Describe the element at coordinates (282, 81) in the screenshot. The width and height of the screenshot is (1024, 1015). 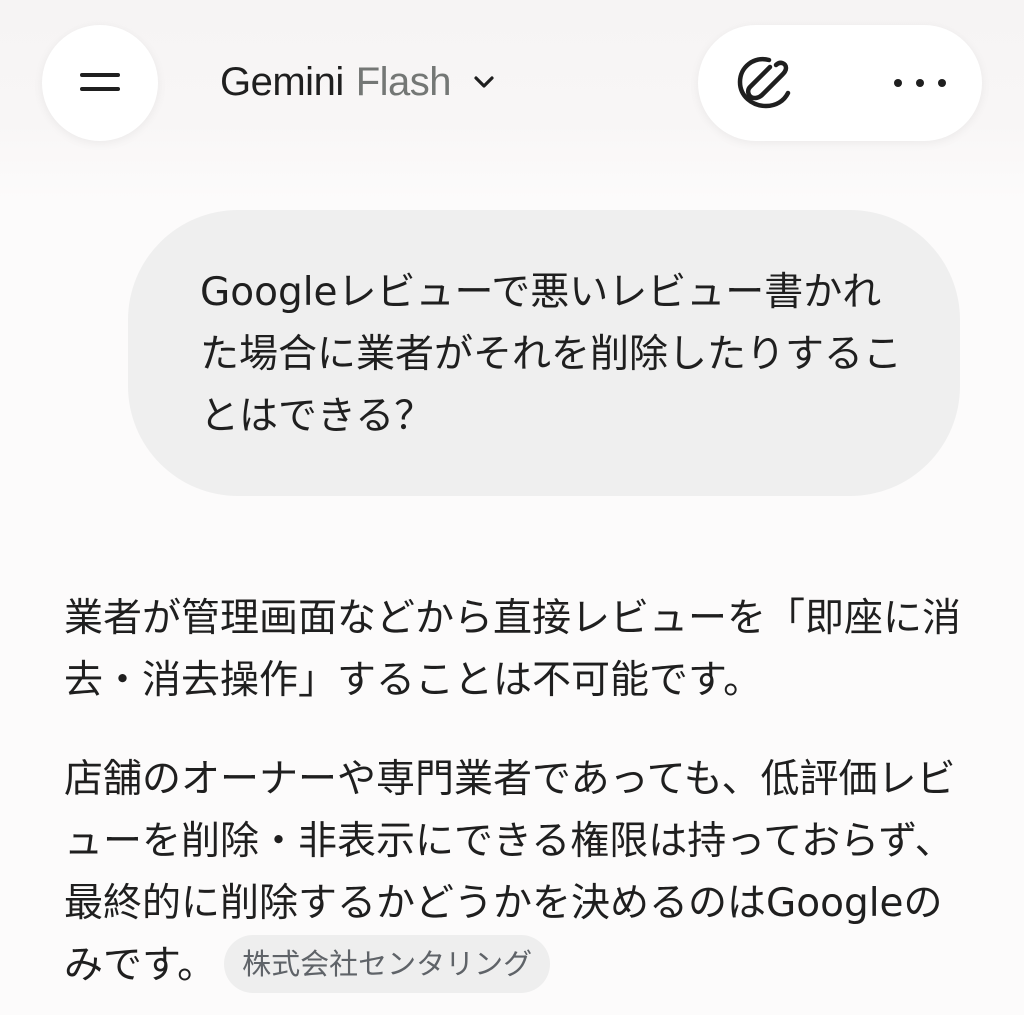
I see `model-name: Gemini` at that location.